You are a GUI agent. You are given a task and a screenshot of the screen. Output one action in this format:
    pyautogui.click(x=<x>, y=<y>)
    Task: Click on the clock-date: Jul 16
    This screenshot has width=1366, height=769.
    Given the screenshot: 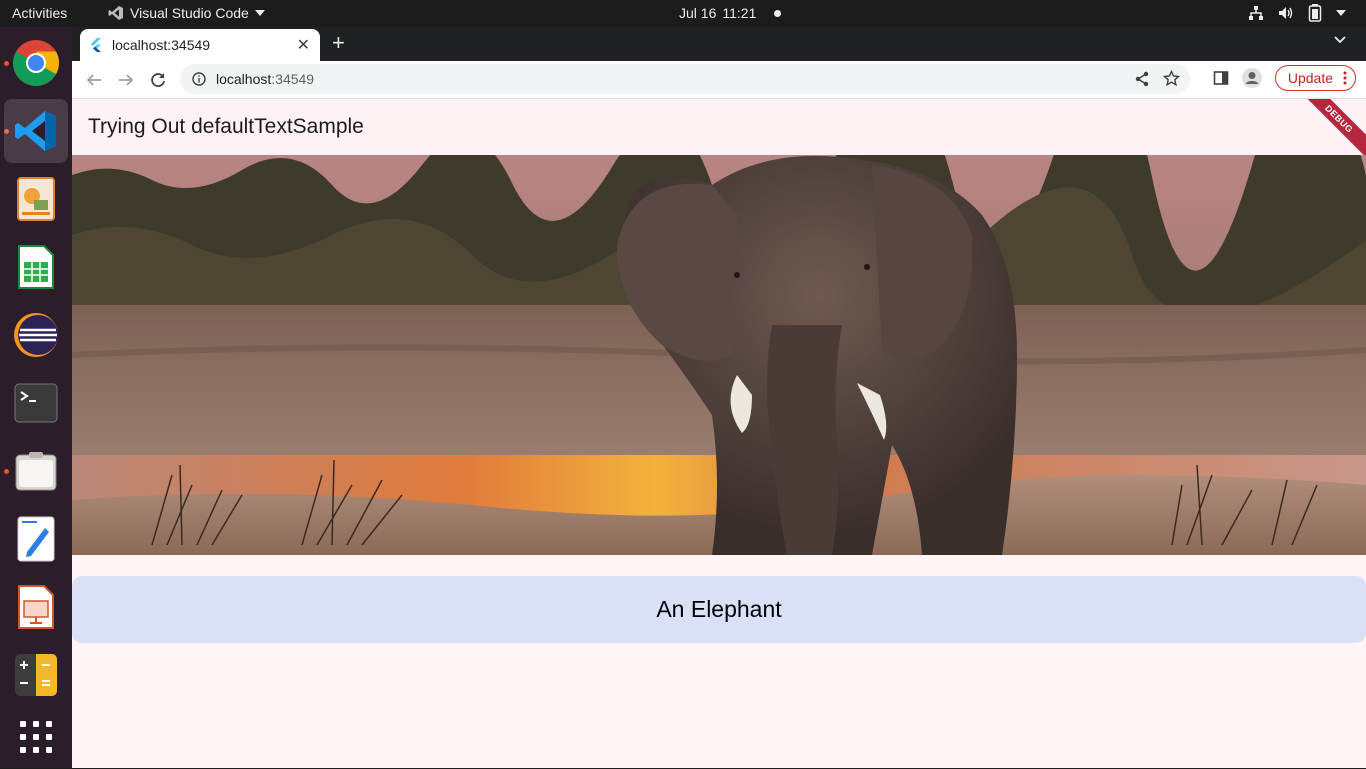 What is the action you would take?
    pyautogui.click(x=698, y=13)
    